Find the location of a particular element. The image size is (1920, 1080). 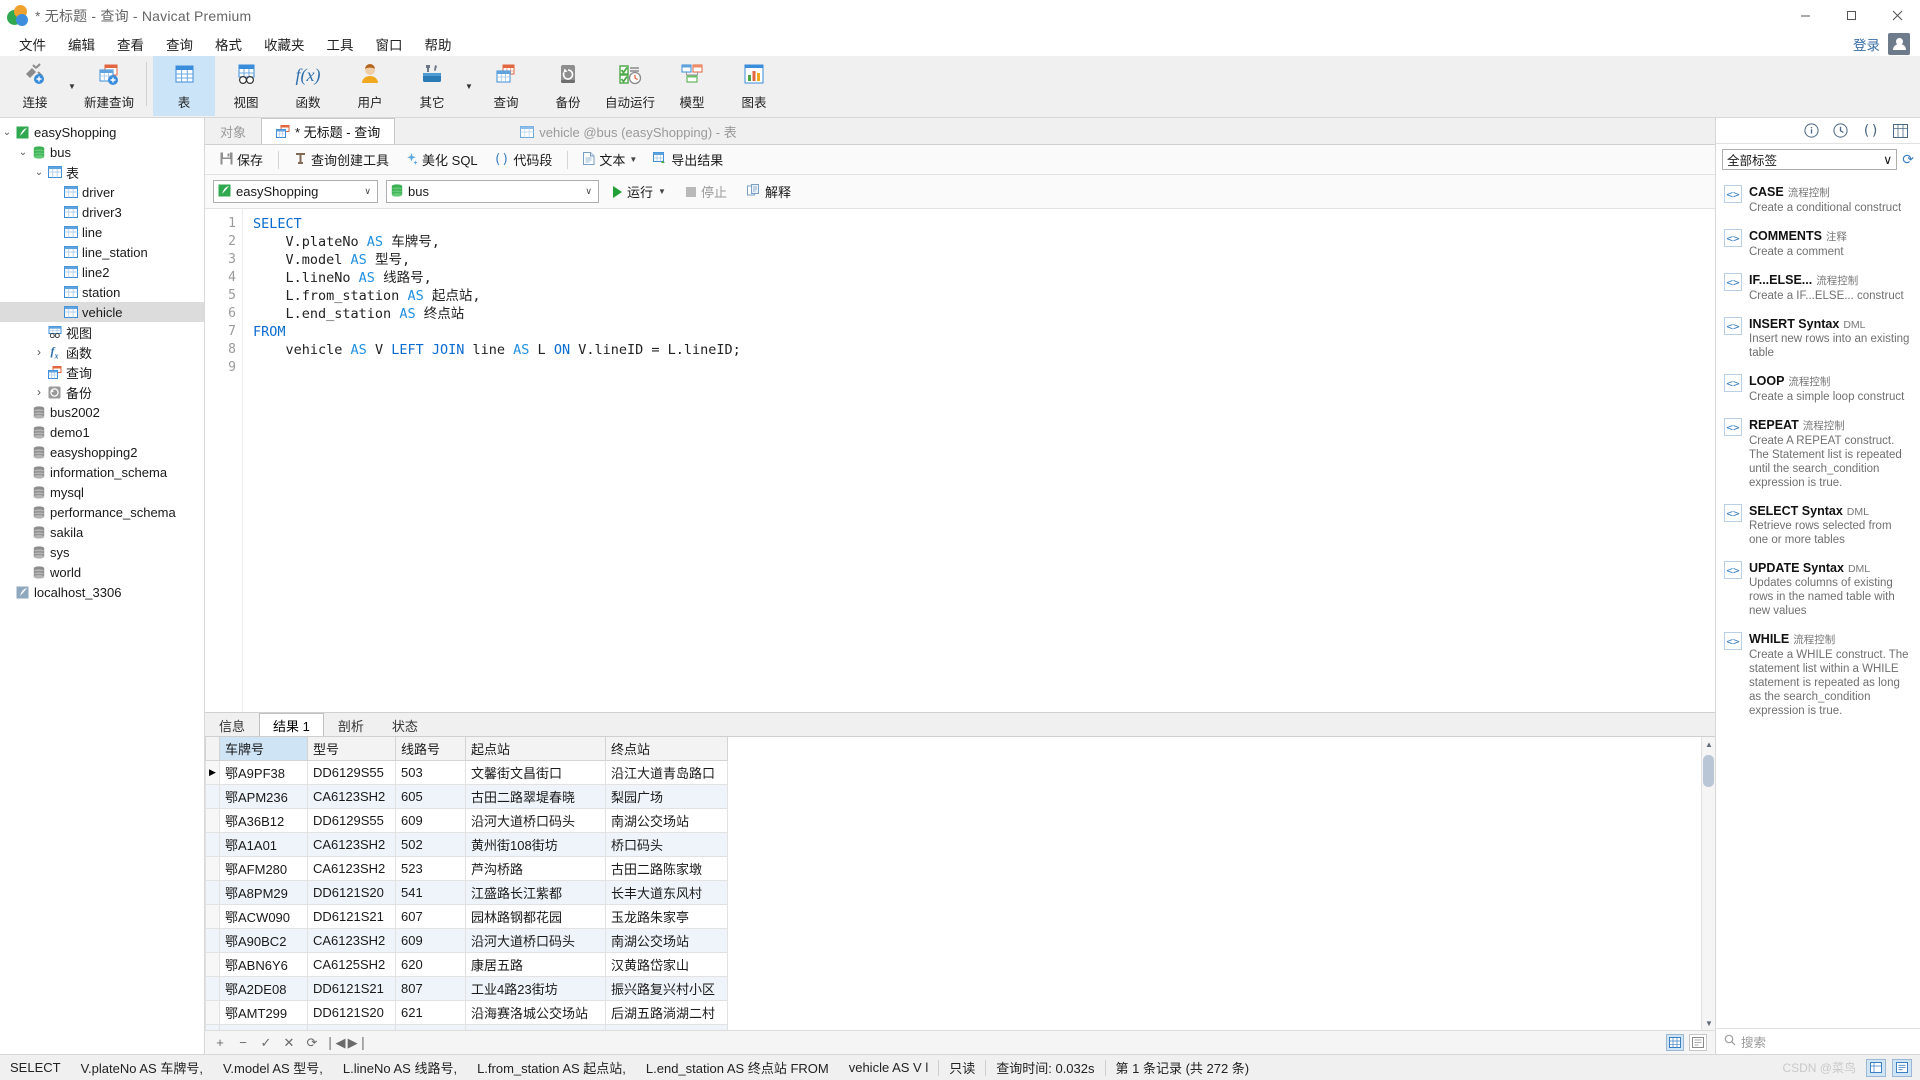

cell: 502 is located at coordinates (430, 844).